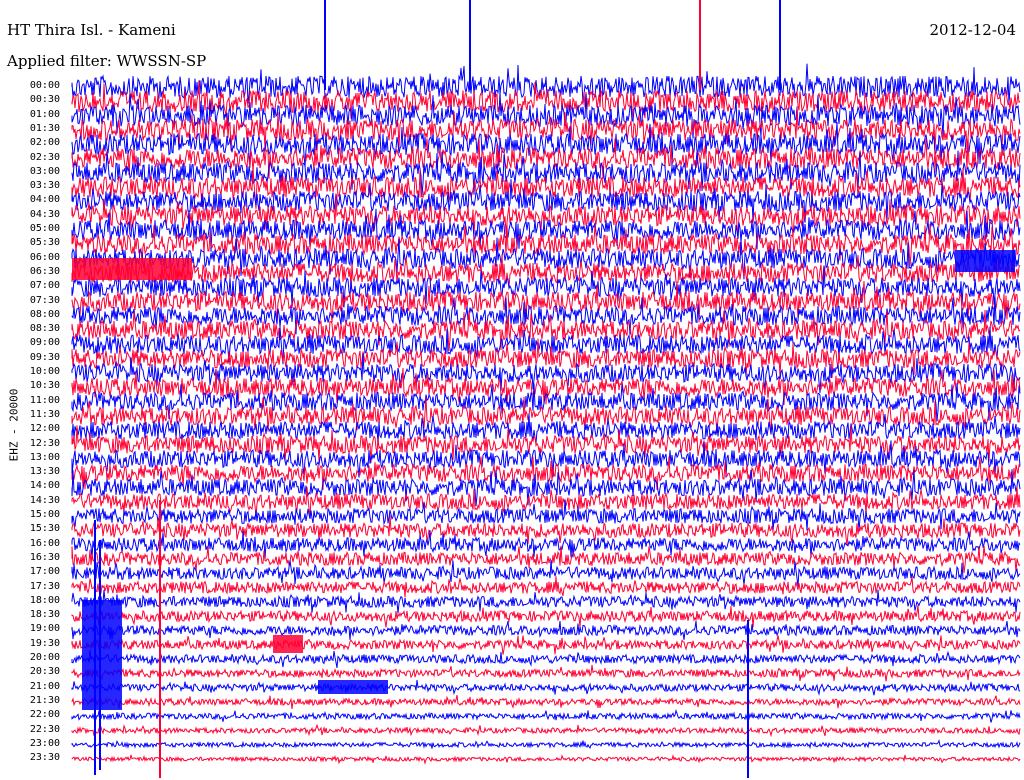 The height and width of the screenshot is (780, 1024). I want to click on record-date: 2012-12-04, so click(972, 30).